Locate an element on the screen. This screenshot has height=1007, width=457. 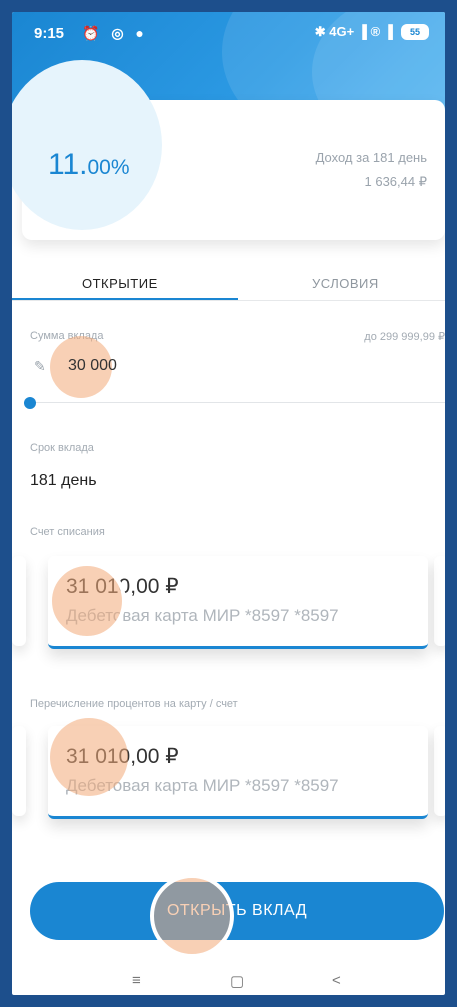
status-bar: 9:15 ⏰ ◎ ● ✱ 4G+ ▐ ® ▐ 55 is located at coordinates (228, 32).